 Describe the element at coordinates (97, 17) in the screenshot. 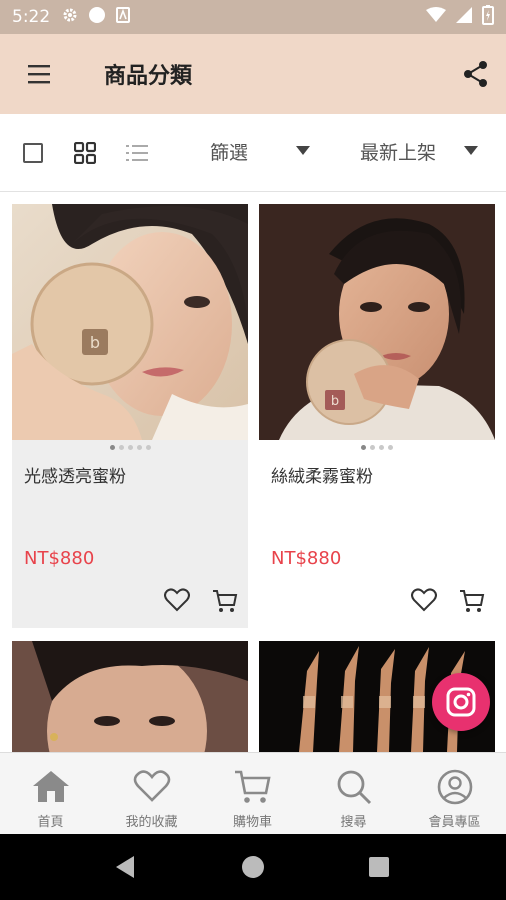

I see `circle-notification-icon` at that location.